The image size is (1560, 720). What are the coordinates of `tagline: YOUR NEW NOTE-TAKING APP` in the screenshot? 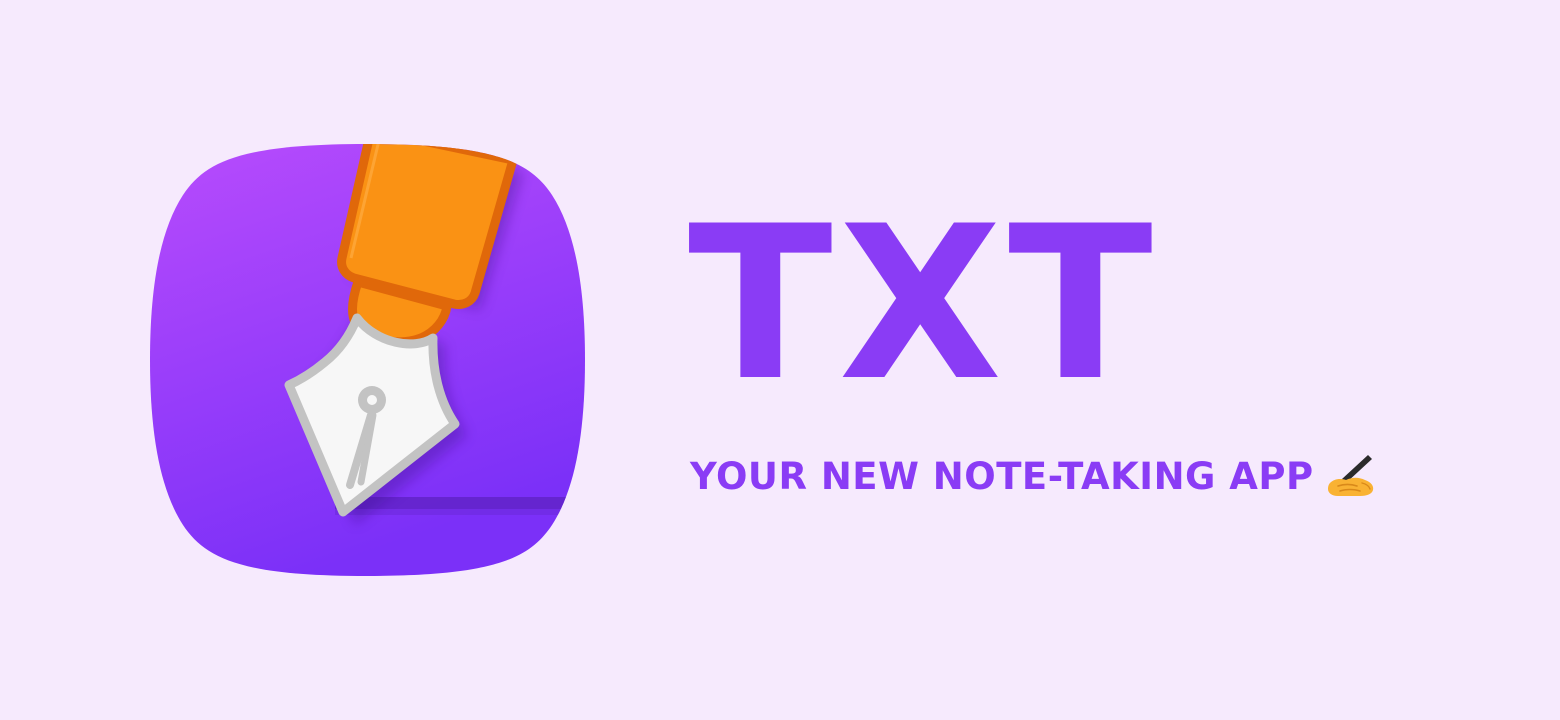 It's located at (1033, 476).